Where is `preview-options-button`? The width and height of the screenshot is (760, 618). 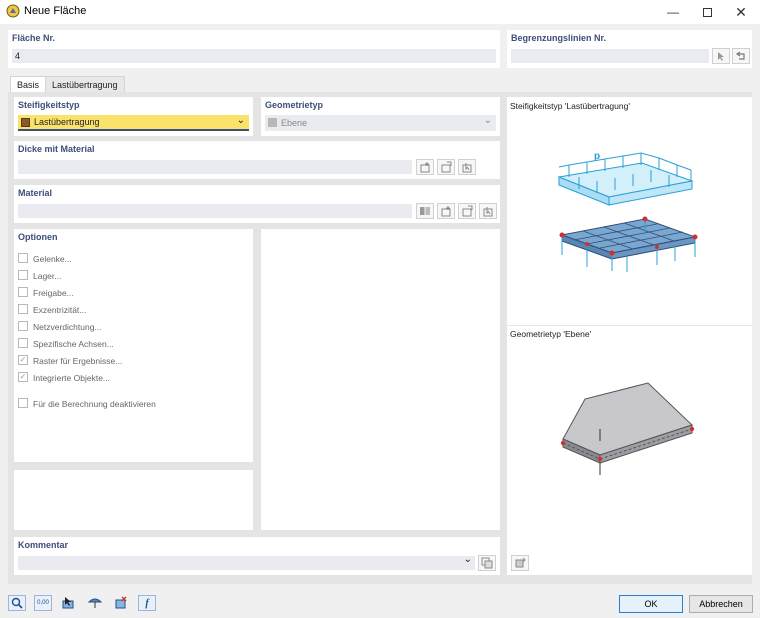
preview-options-button is located at coordinates (520, 563).